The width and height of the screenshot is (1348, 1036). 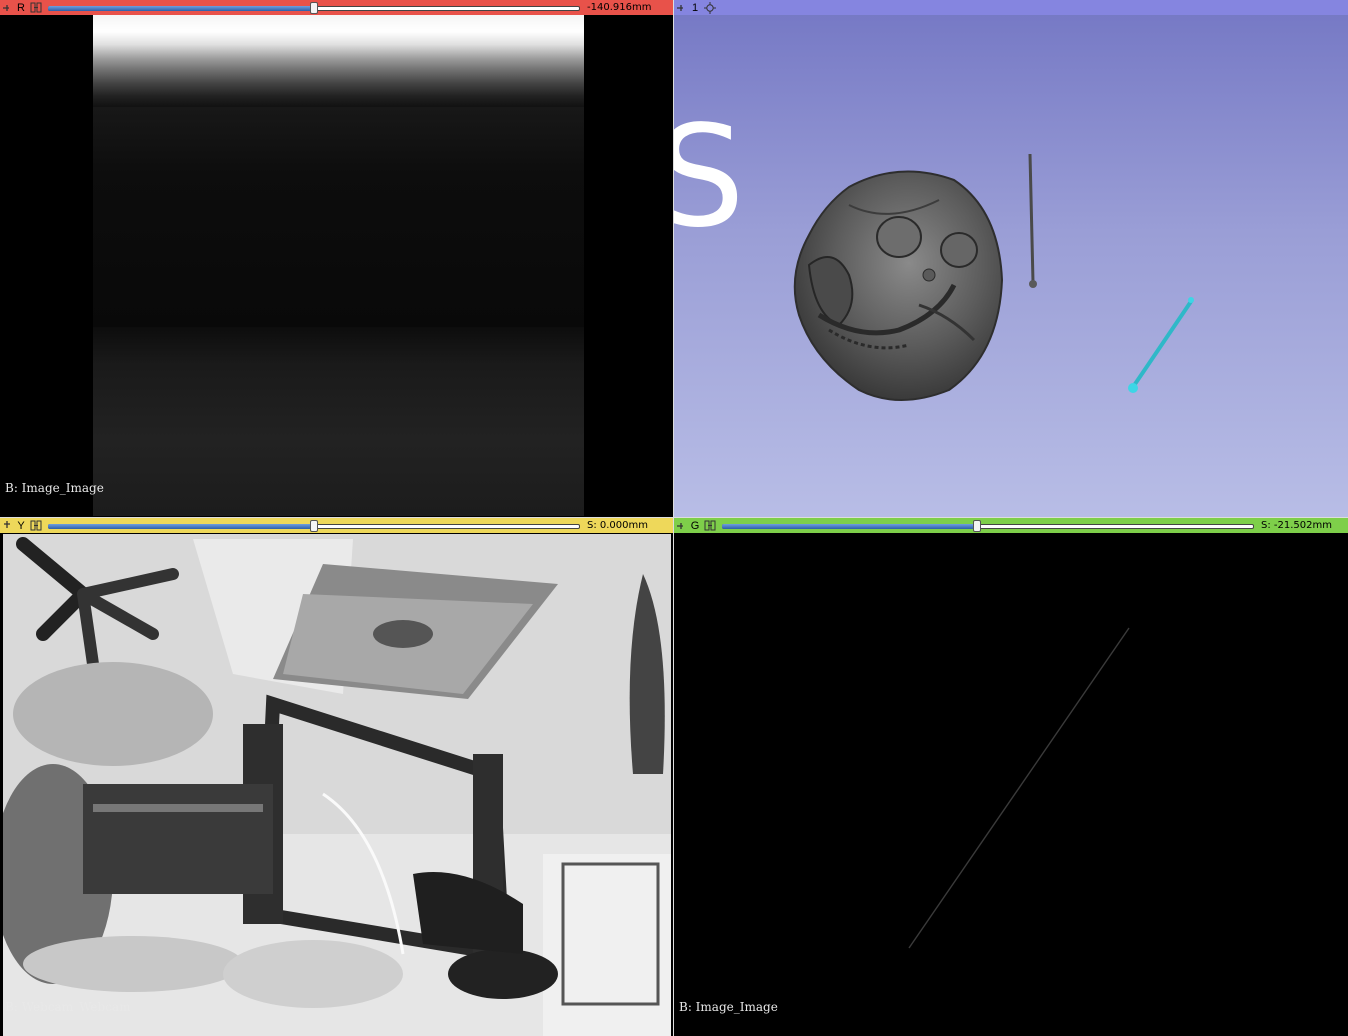 What do you see at coordinates (619, 7) in the screenshot?
I see `red-offset-readout: -140.916mm` at bounding box center [619, 7].